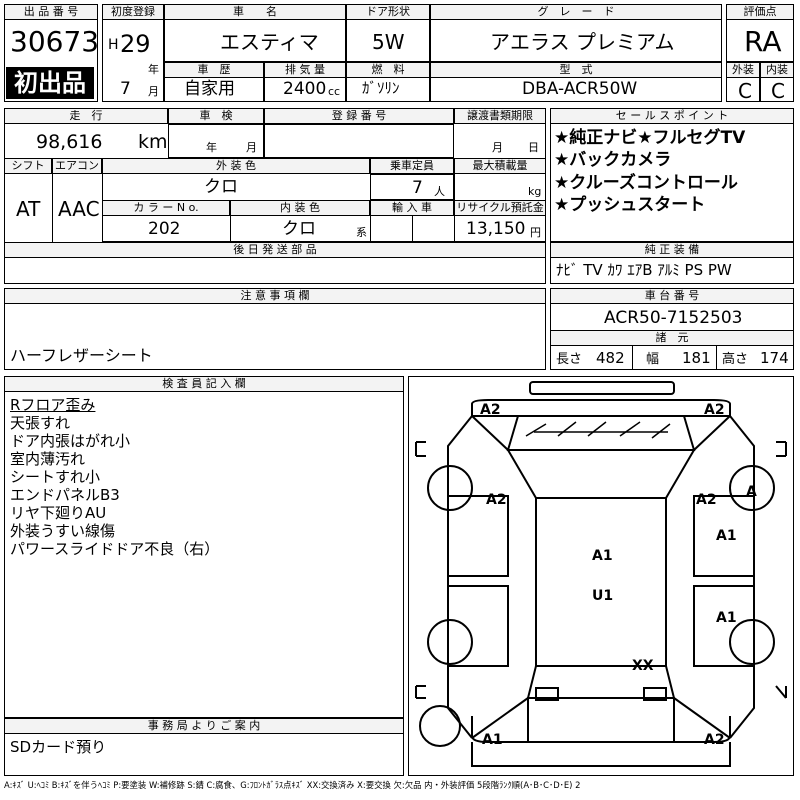  I want to click on inspector-line-4: 室内薄汚れ, so click(48, 459).